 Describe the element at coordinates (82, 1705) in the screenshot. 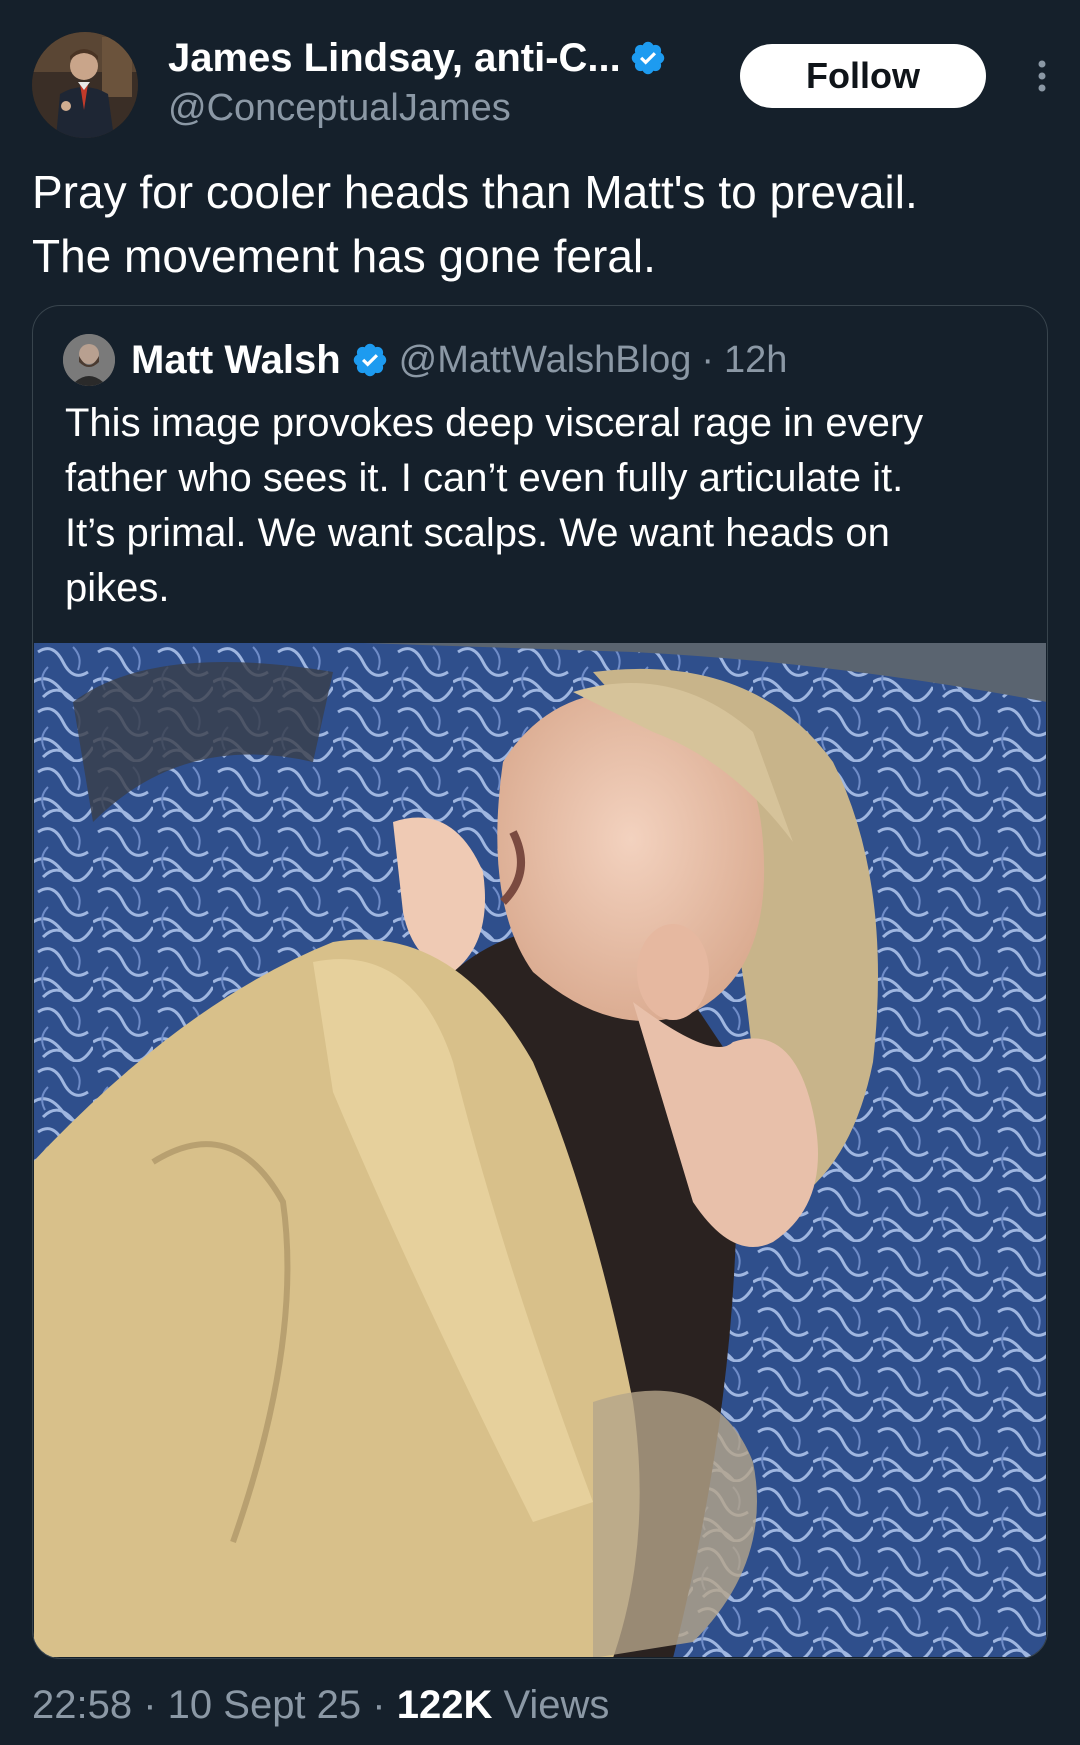

I see `tweet-time: 22:58` at that location.